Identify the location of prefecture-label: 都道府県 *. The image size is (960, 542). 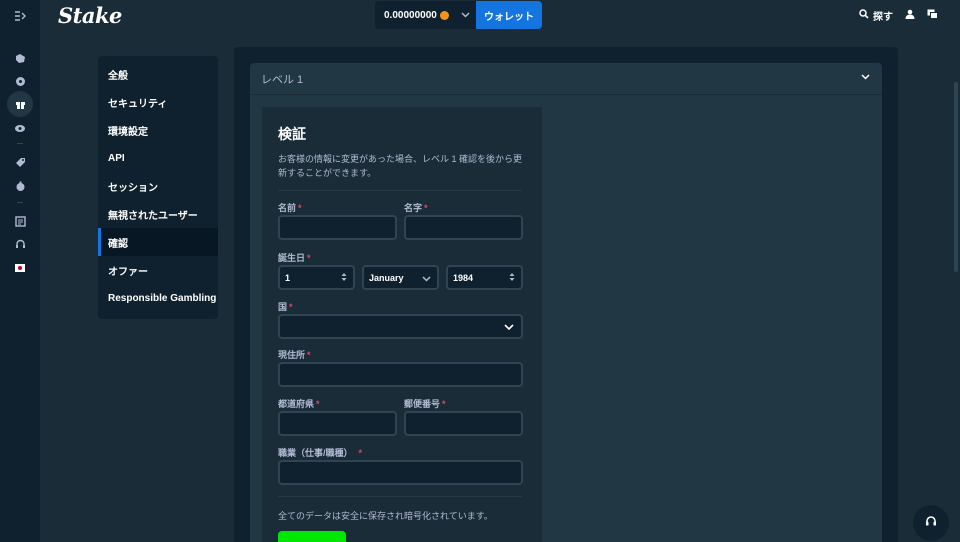
(299, 404).